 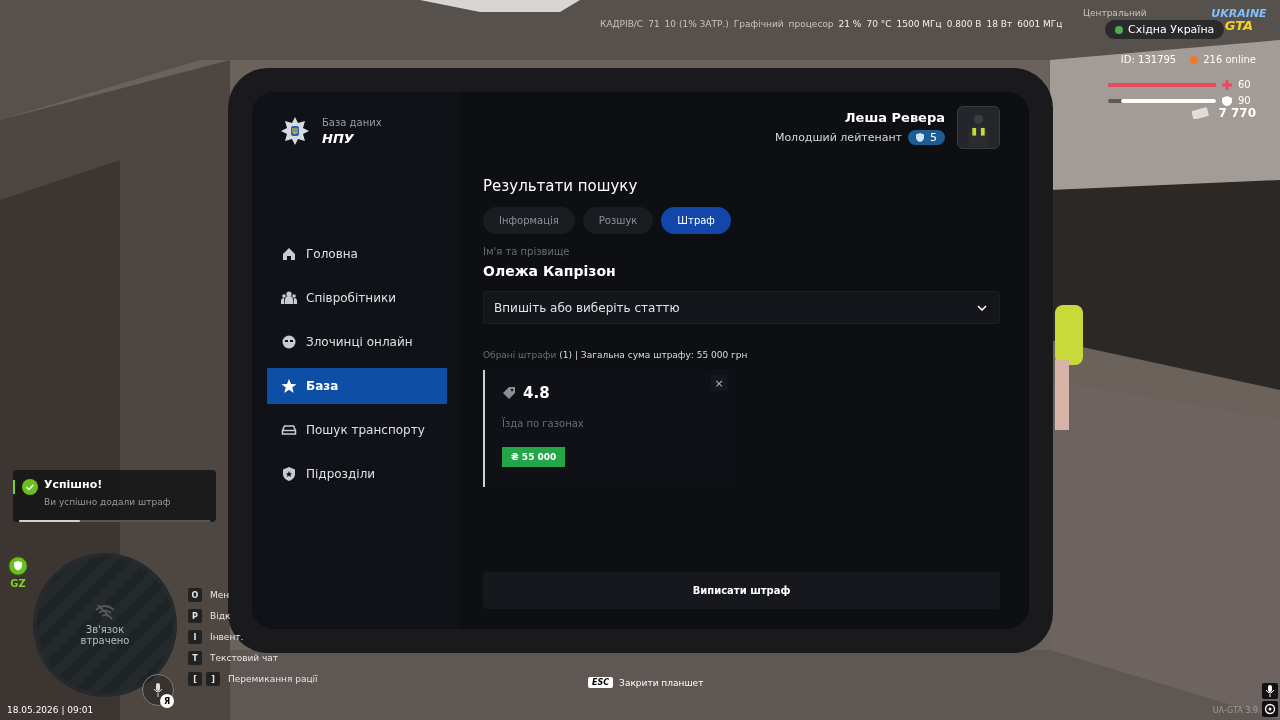 What do you see at coordinates (1201, 113) in the screenshot?
I see `cash-icon` at bounding box center [1201, 113].